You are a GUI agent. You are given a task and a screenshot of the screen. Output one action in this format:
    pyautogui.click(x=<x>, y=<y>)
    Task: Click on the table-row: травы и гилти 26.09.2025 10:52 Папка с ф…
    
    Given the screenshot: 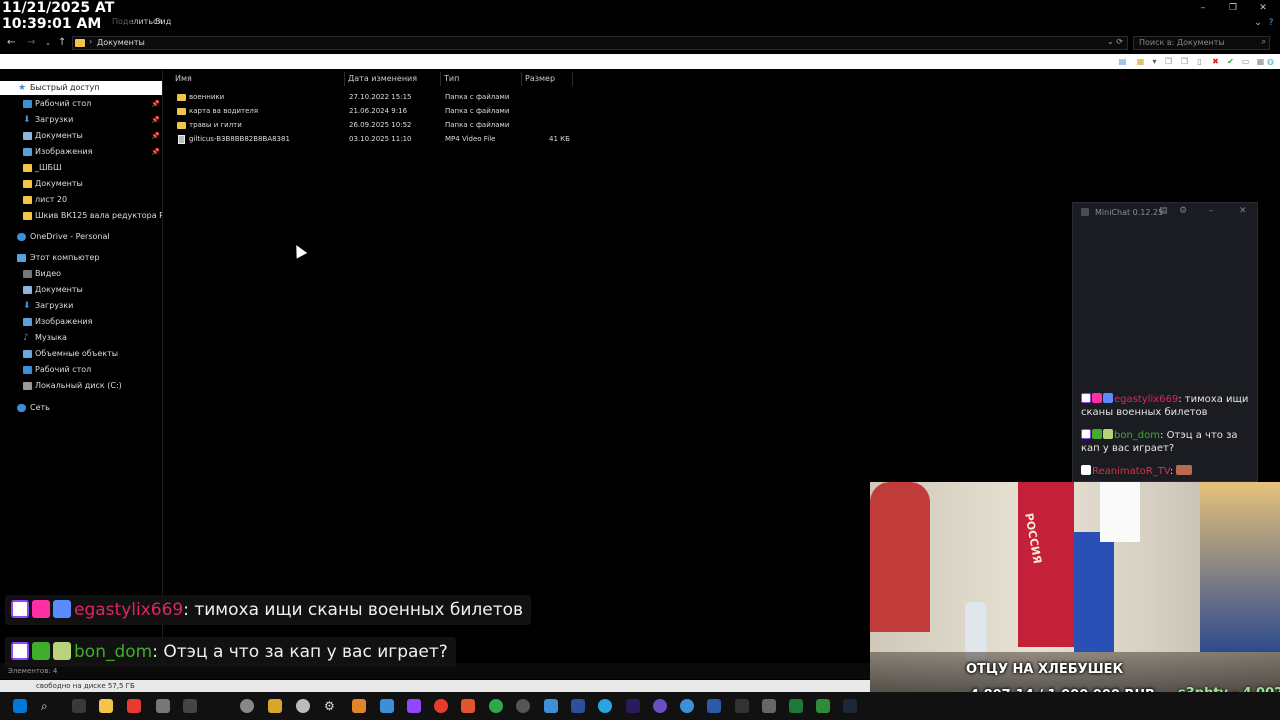 What is the action you would take?
    pyautogui.click(x=375, y=125)
    